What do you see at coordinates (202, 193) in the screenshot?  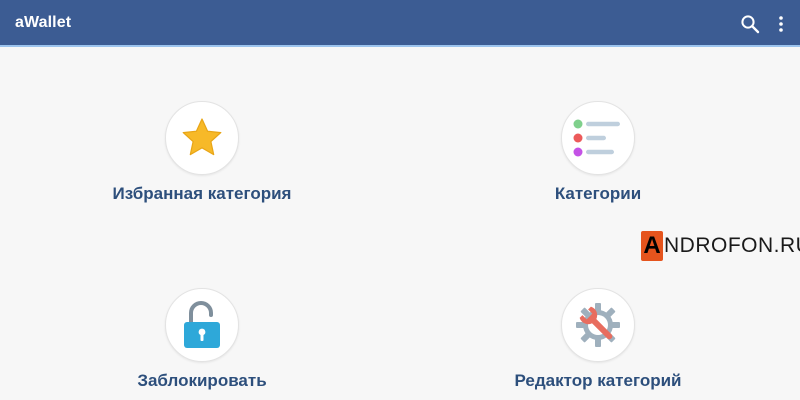 I see `favorite-category-label: Избранная категория` at bounding box center [202, 193].